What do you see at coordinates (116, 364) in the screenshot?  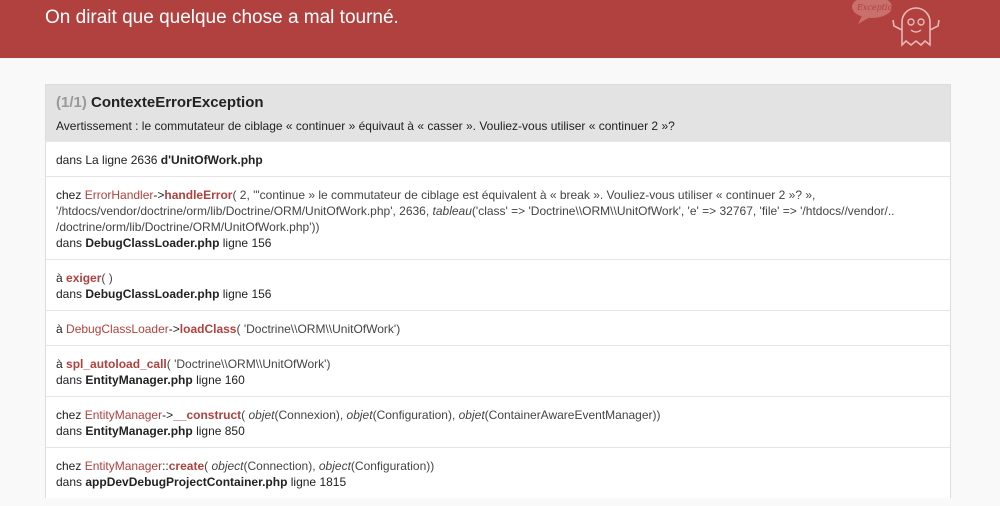 I see `trace-method: spl_autoload_call` at bounding box center [116, 364].